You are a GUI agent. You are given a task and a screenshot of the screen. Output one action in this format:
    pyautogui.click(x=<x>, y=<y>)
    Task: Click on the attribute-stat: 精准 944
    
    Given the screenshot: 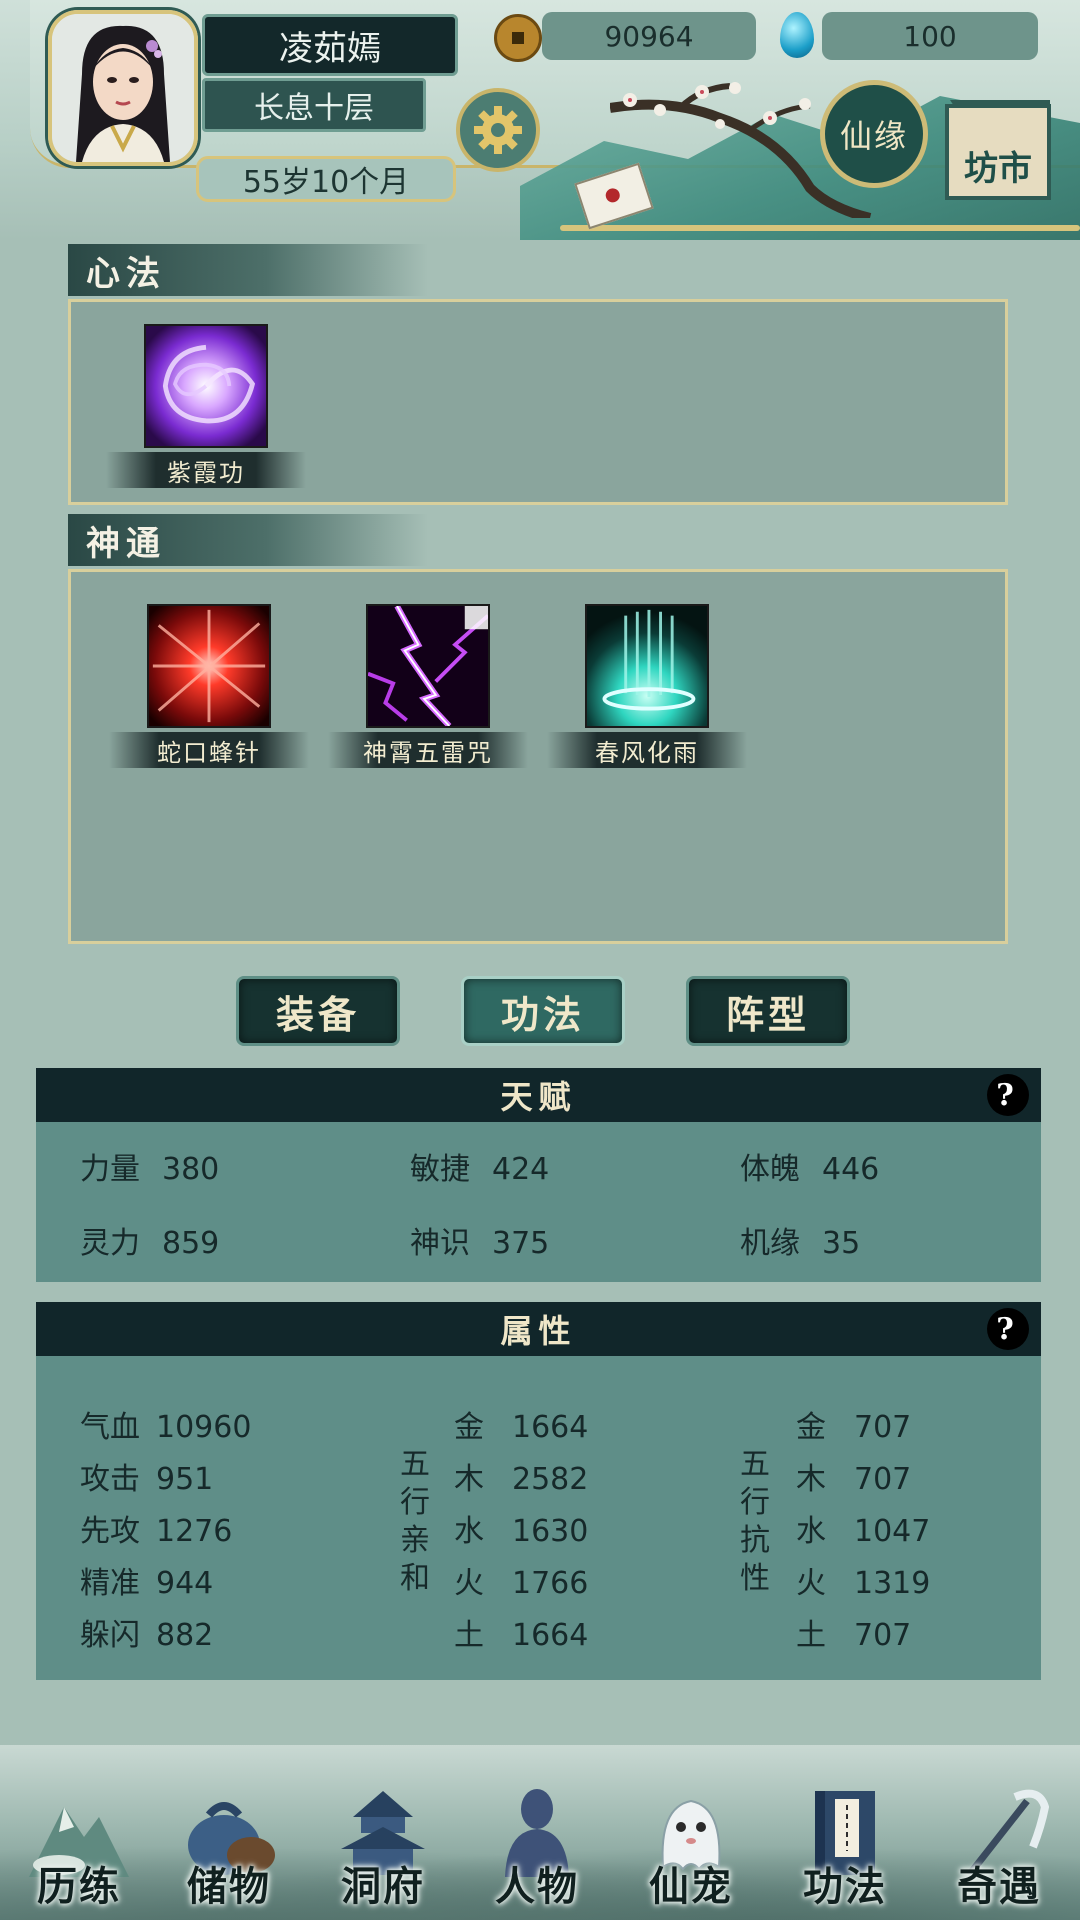 What is the action you would take?
    pyautogui.click(x=146, y=1580)
    